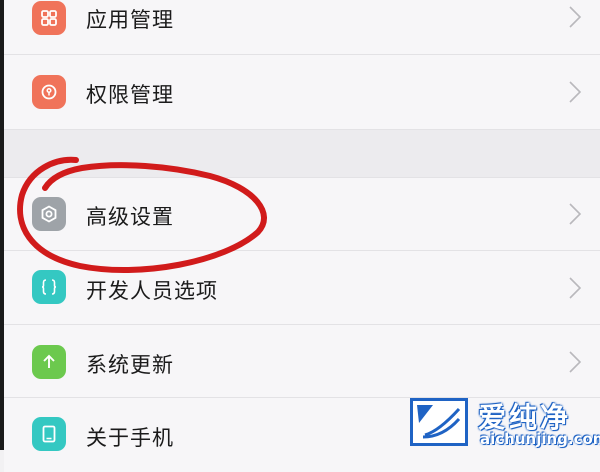  I want to click on watermark: 爱纯净 aichunjing.com, so click(505, 423).